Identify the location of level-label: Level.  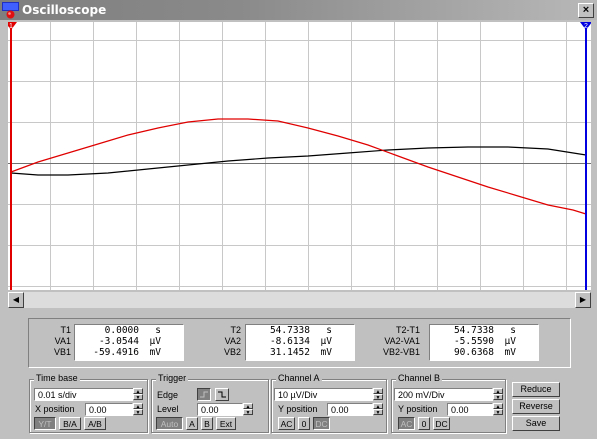
(168, 409).